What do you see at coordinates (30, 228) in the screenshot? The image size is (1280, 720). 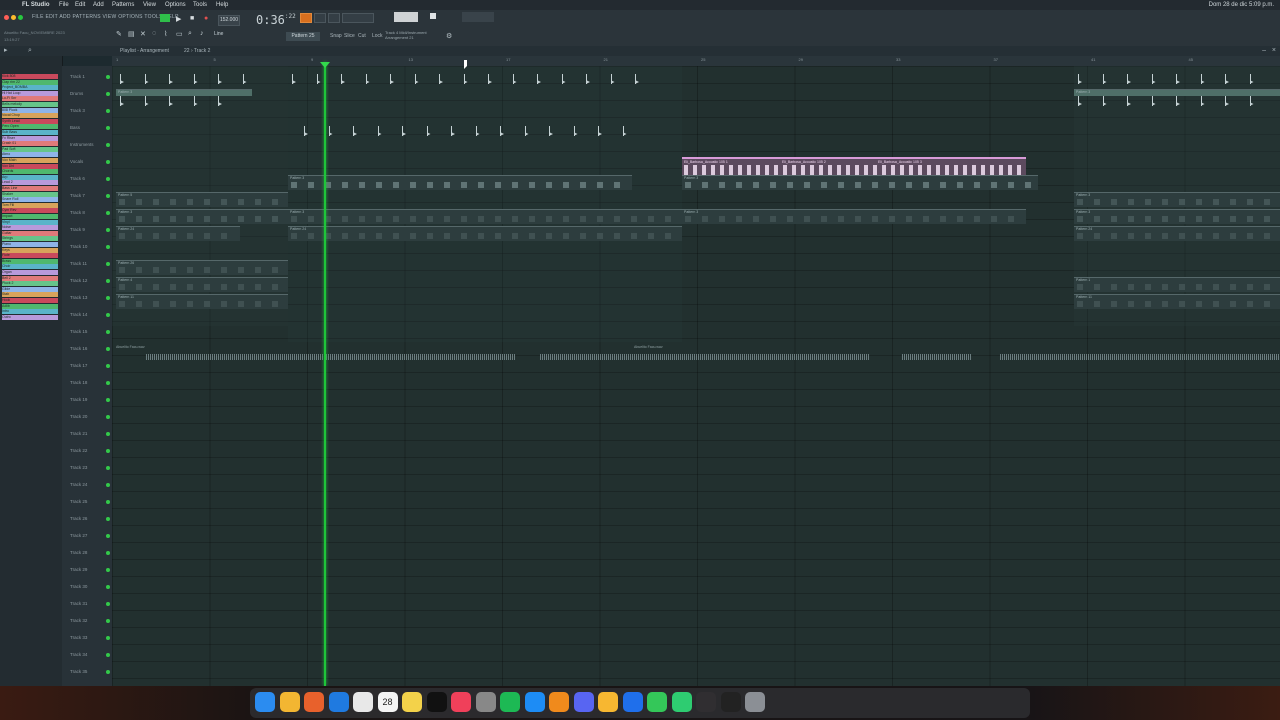 I see `browser-item: Noise` at bounding box center [30, 228].